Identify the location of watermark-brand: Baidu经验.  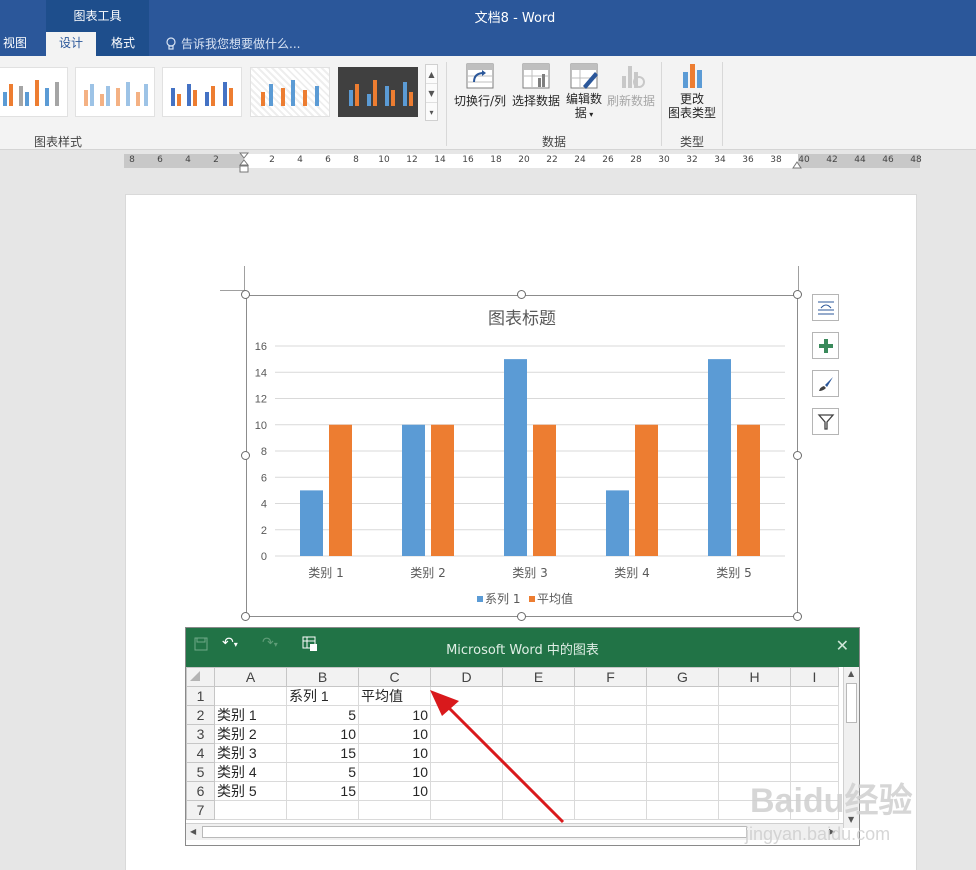
(831, 800).